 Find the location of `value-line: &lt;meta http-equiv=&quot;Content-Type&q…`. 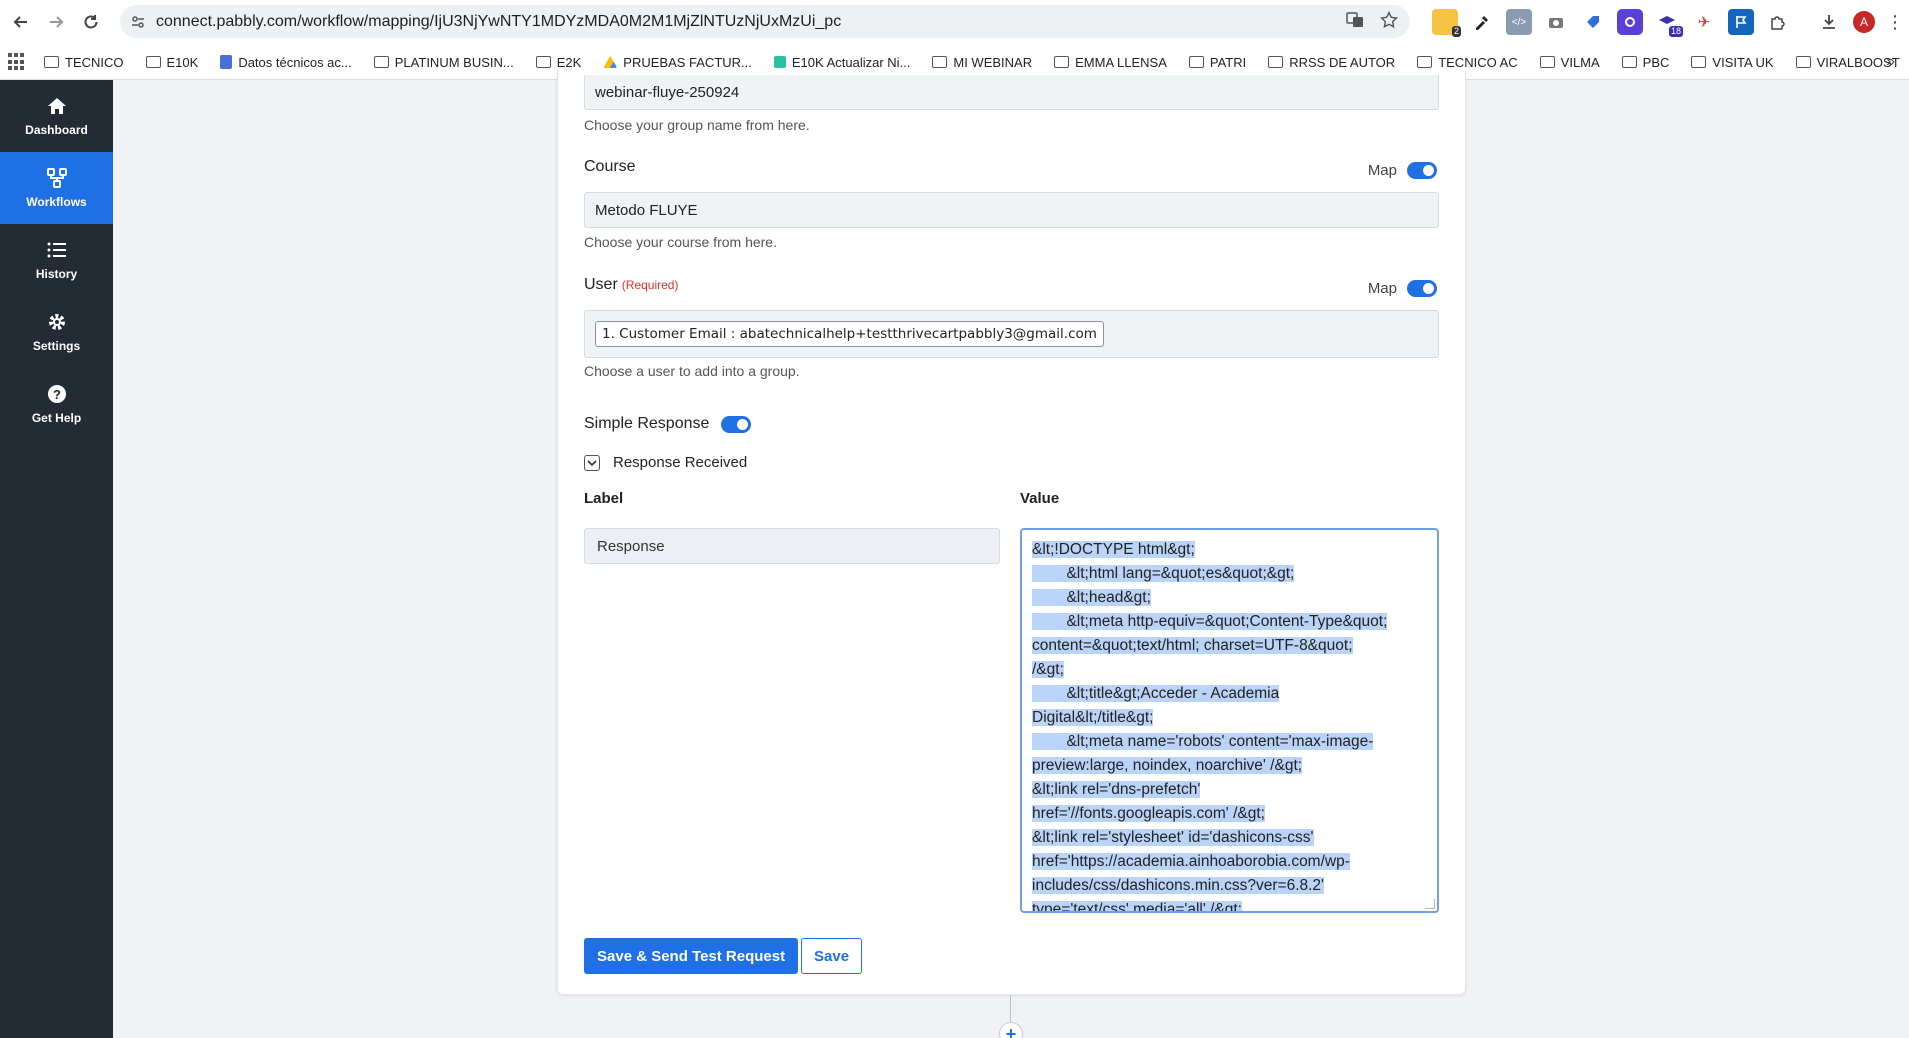

value-line: &lt;meta http-equiv=&quot;Content-Type&q… is located at coordinates (1210, 621).